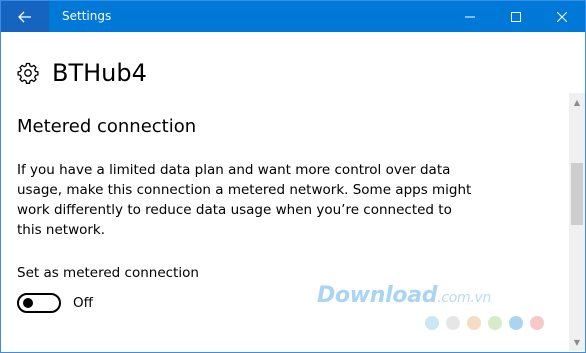  I want to click on close-icon, so click(562, 16).